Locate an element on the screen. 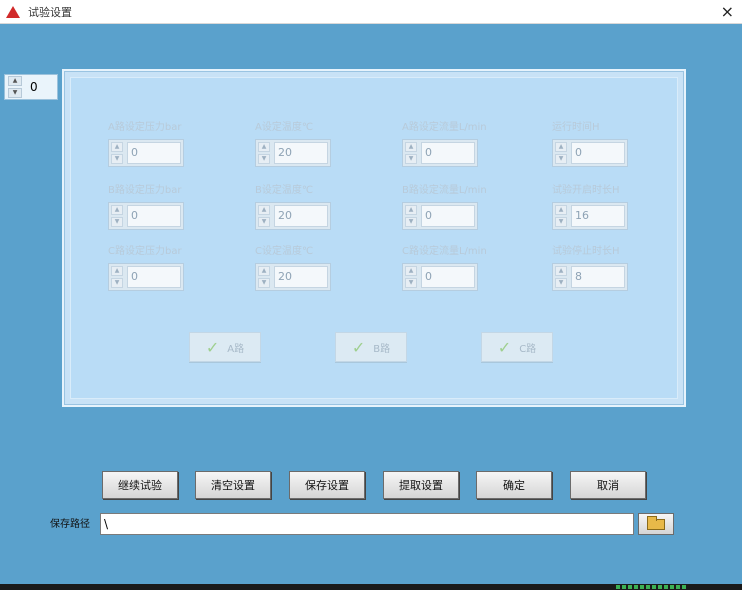 Image resolution: width=742 pixels, height=590 pixels. spinner-arrows: ▲ ▼ is located at coordinates (15, 87).